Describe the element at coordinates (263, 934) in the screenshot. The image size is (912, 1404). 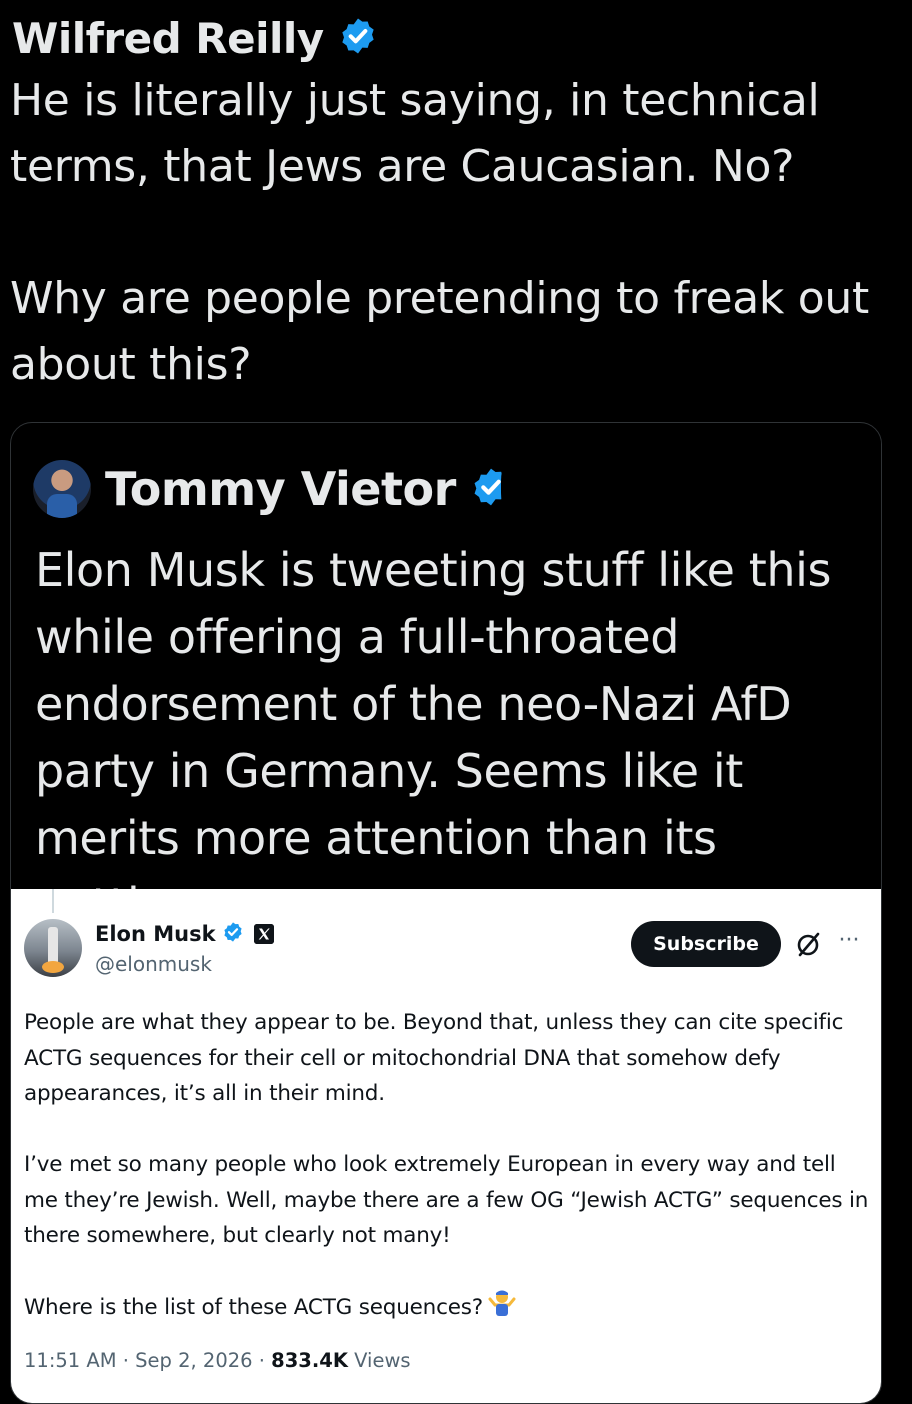
I see `x-logo-icon` at that location.